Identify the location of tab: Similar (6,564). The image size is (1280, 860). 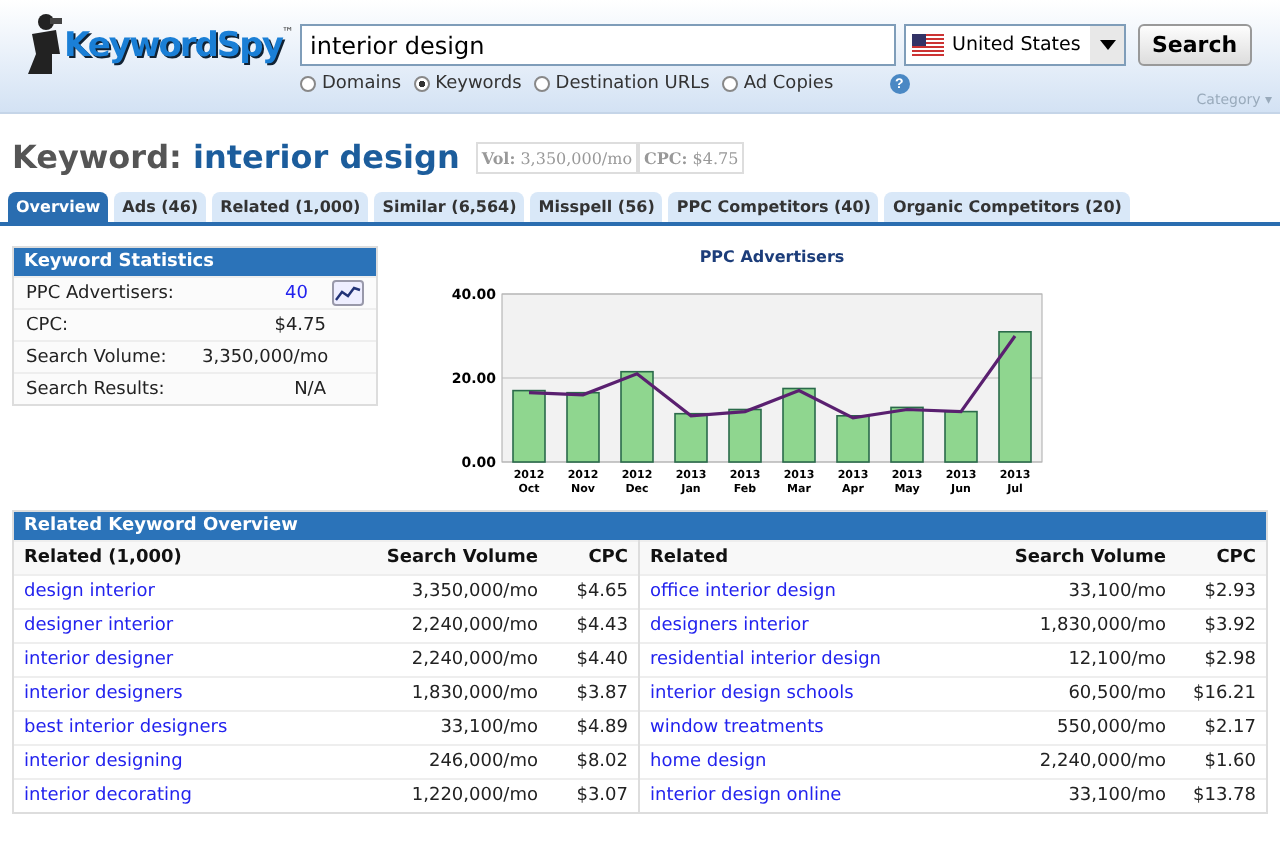
(449, 207).